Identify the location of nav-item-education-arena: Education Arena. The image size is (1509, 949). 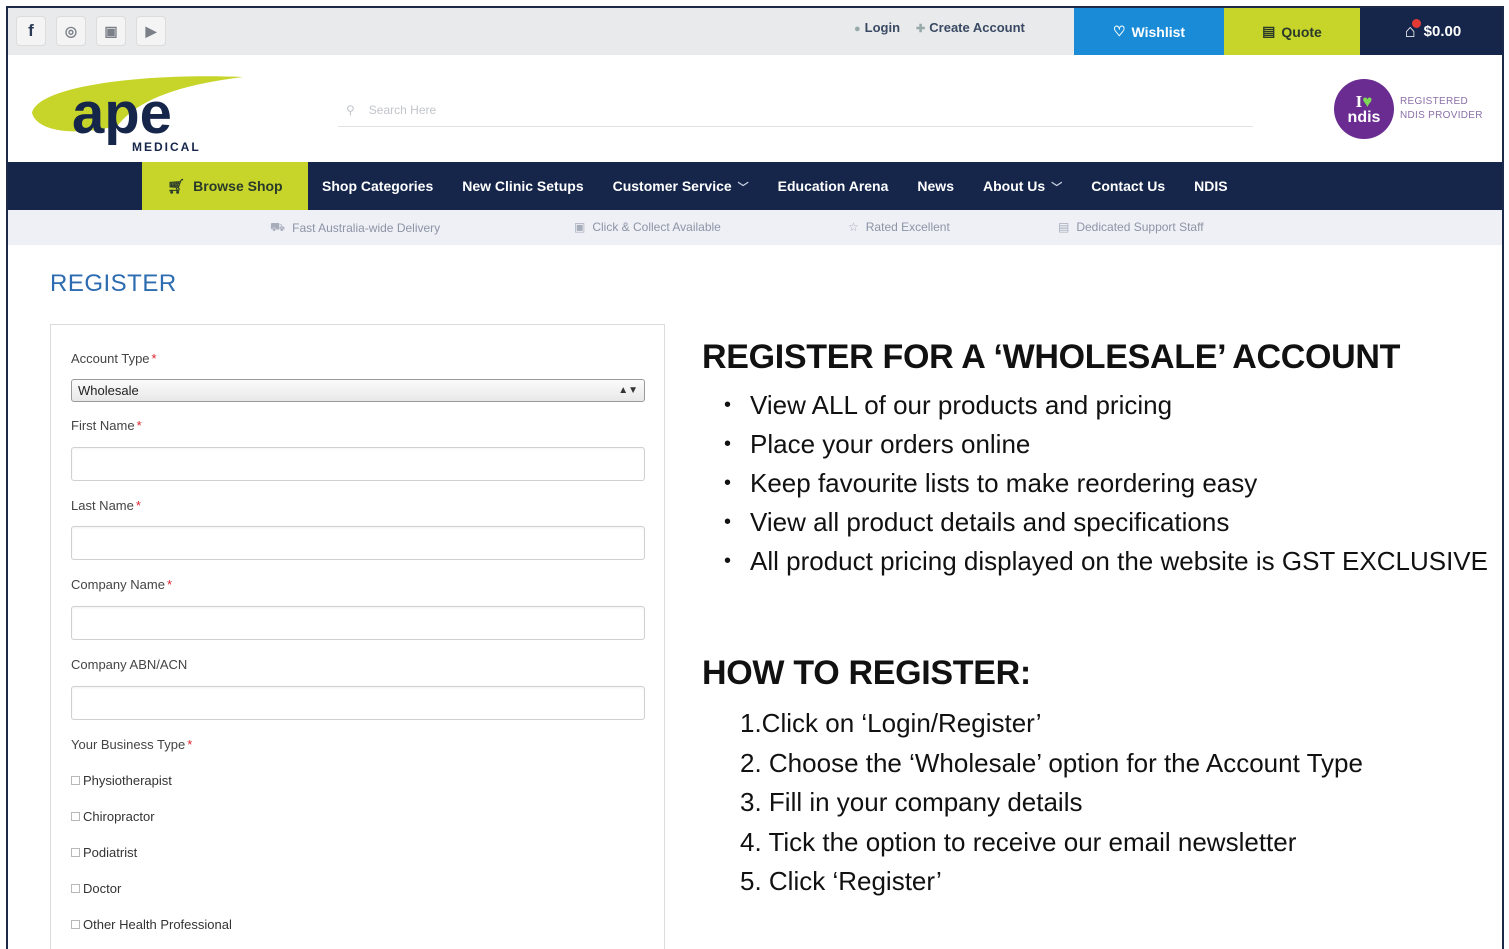
(833, 186).